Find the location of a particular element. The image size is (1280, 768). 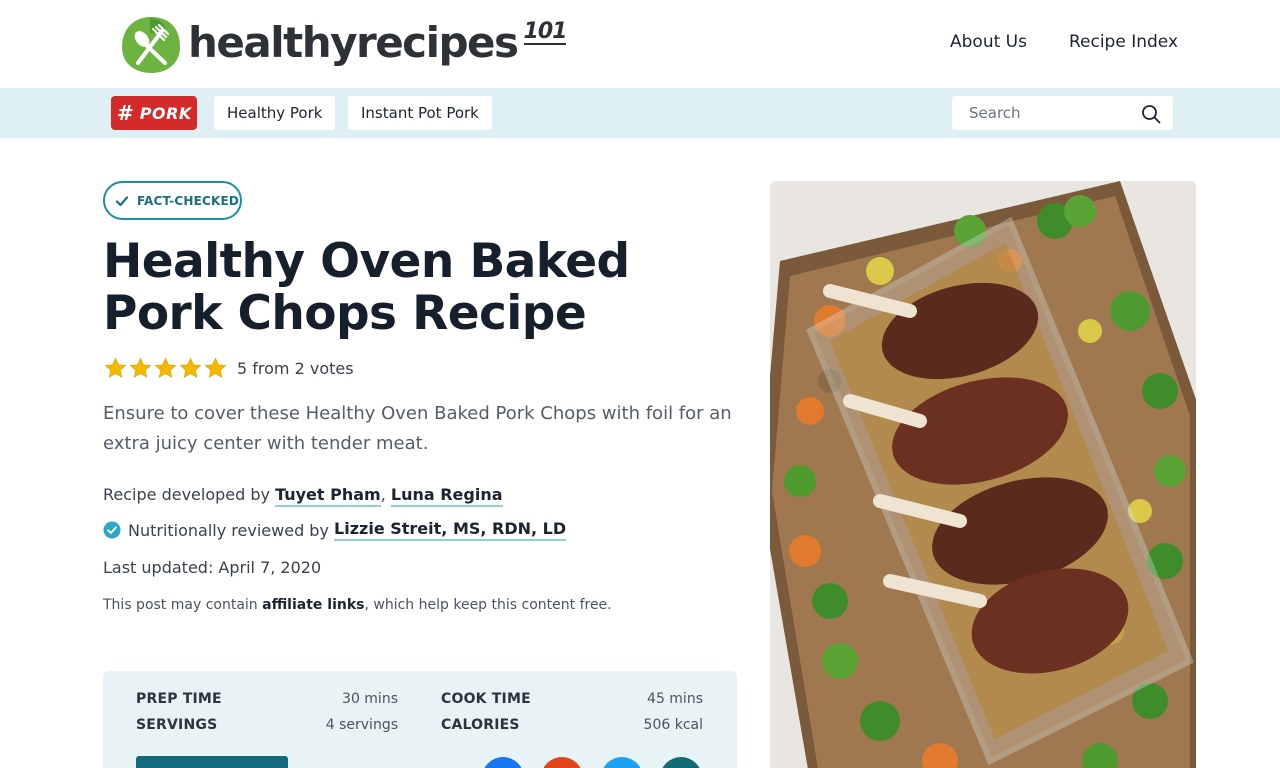

cook-time-value: 45 mins is located at coordinates (675, 699).